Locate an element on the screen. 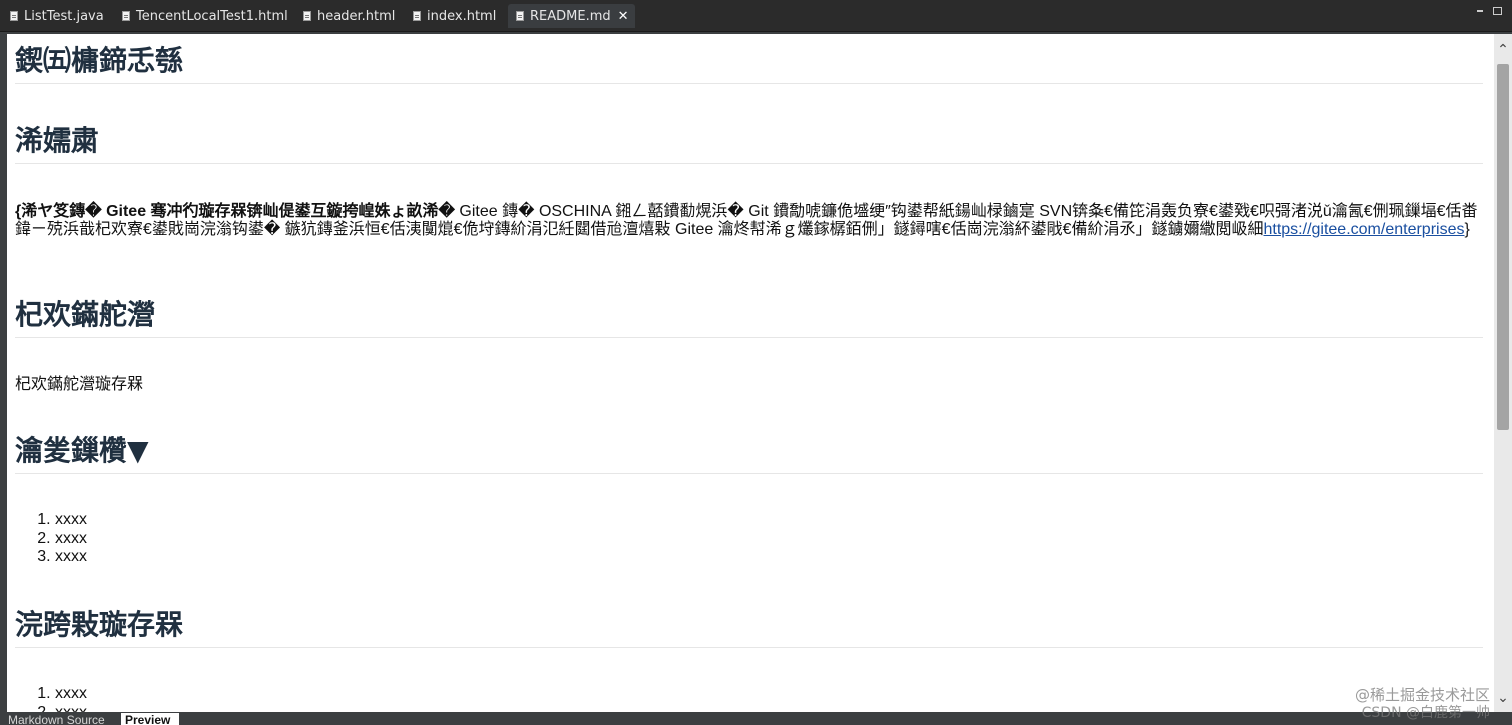  tab-readme-md: README.md ✕ is located at coordinates (571, 16).